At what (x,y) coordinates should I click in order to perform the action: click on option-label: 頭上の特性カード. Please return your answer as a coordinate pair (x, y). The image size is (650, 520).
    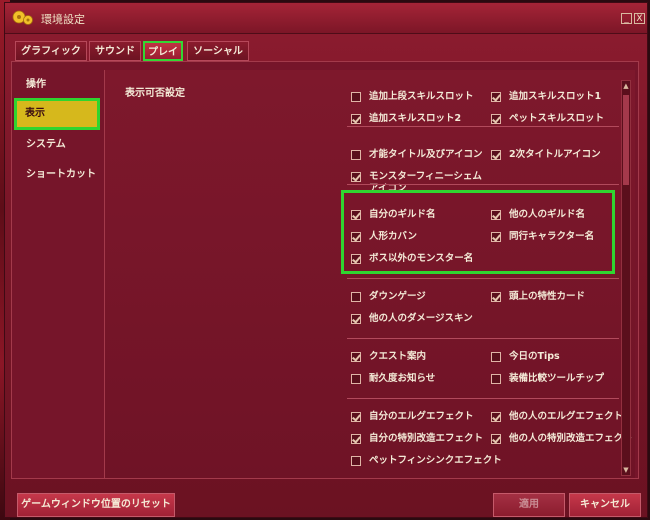
    Looking at the image, I should click on (547, 296).